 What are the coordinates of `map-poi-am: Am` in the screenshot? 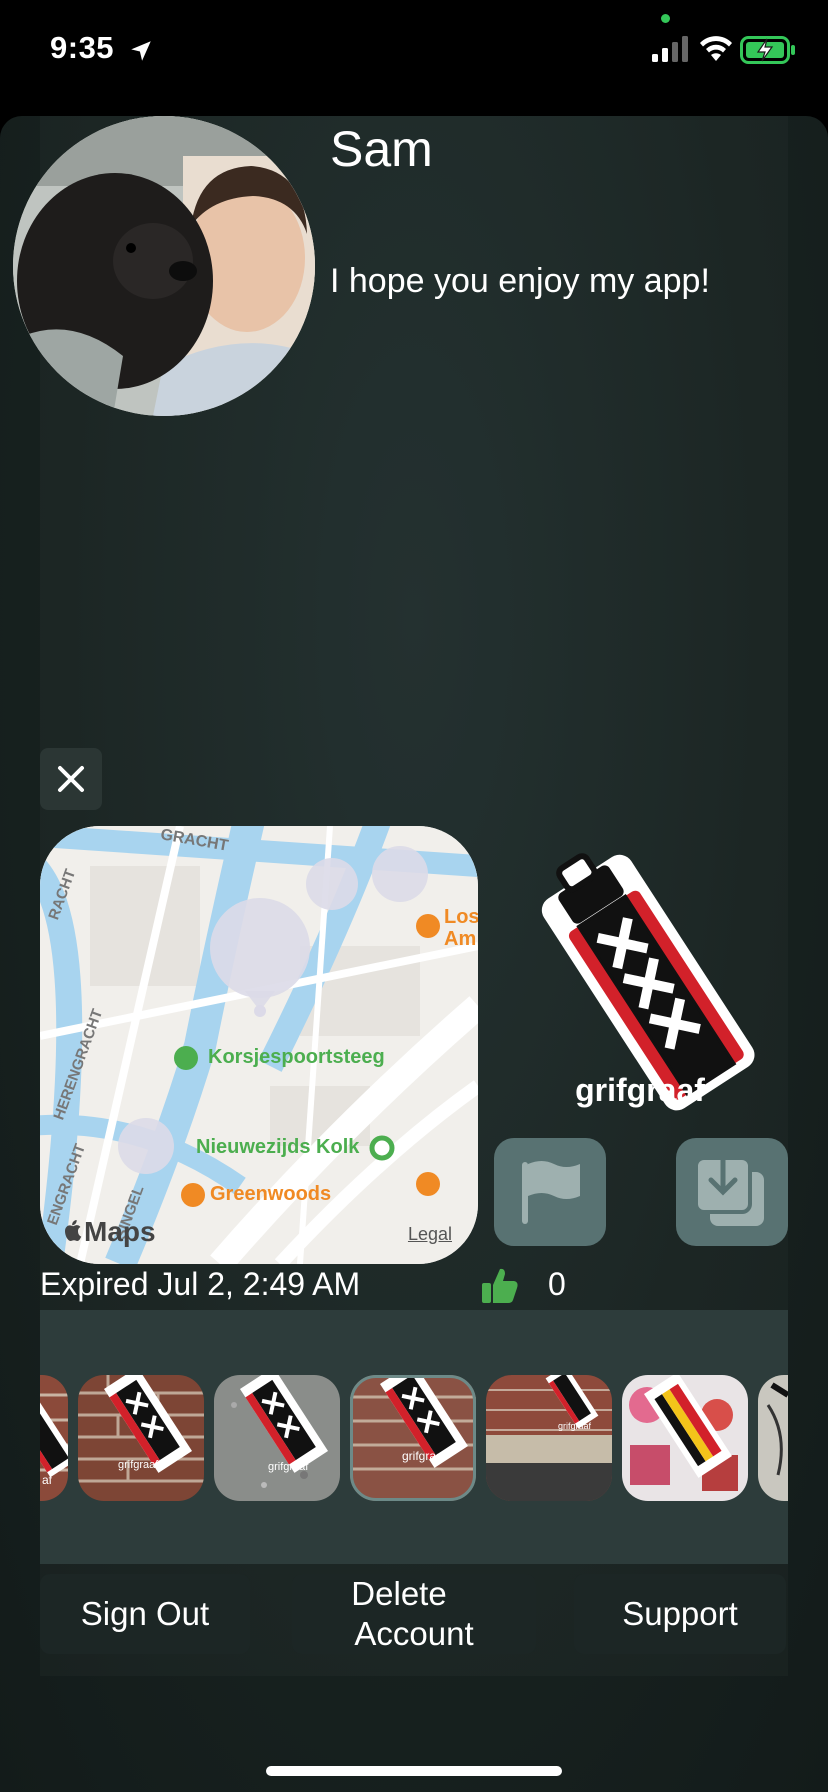 It's located at (460, 939).